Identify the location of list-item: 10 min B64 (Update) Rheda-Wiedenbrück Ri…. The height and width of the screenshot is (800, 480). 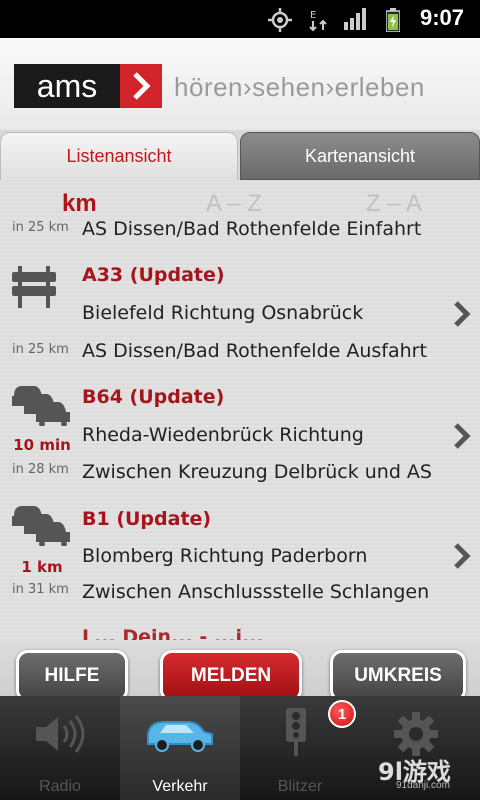
(240, 438).